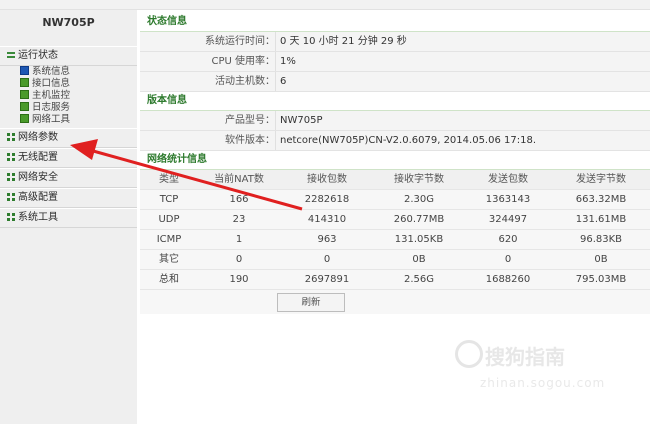 Image resolution: width=650 pixels, height=424 pixels. Describe the element at coordinates (395, 280) in the screenshot. I see `table-row: 总和 190 2697891 2.56G 1688260 795.03MB` at that location.